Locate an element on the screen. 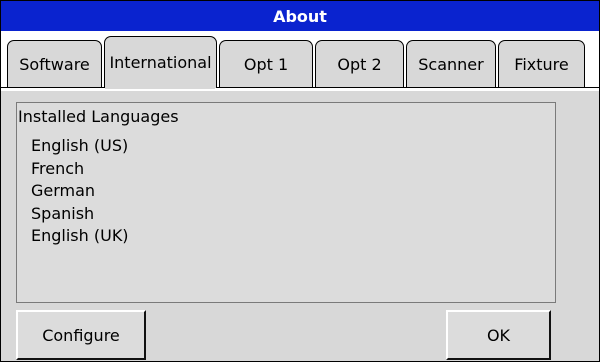  tab-scanner: Scanner is located at coordinates (451, 64).